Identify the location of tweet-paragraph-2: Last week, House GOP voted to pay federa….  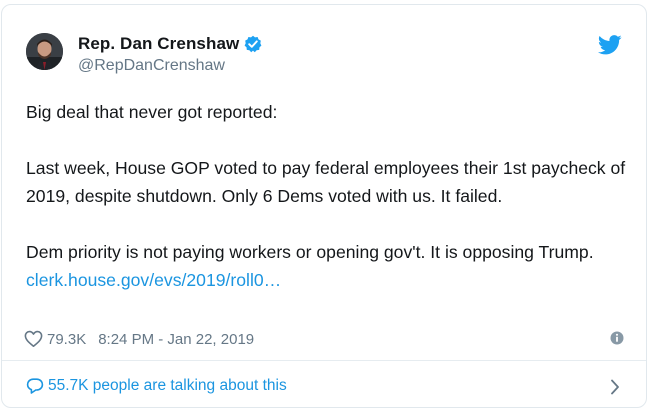
(326, 182).